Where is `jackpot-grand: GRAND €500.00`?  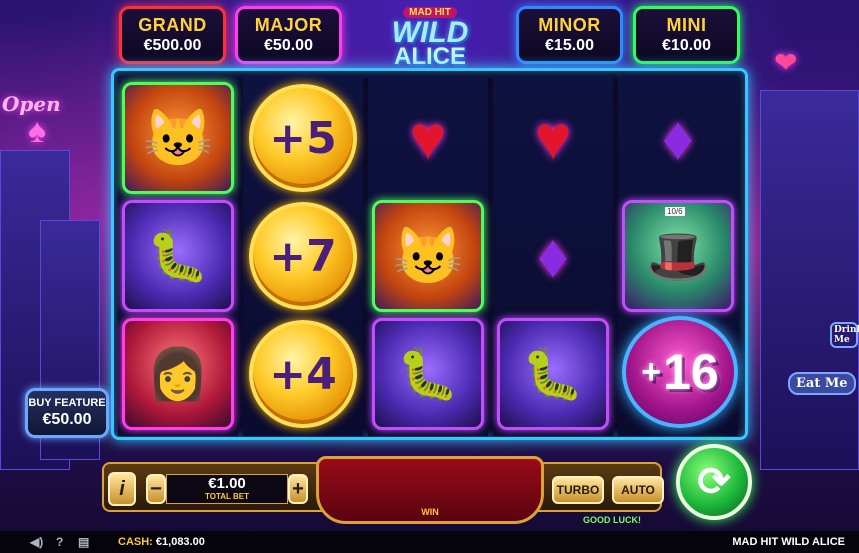 jackpot-grand: GRAND €500.00 is located at coordinates (172, 35).